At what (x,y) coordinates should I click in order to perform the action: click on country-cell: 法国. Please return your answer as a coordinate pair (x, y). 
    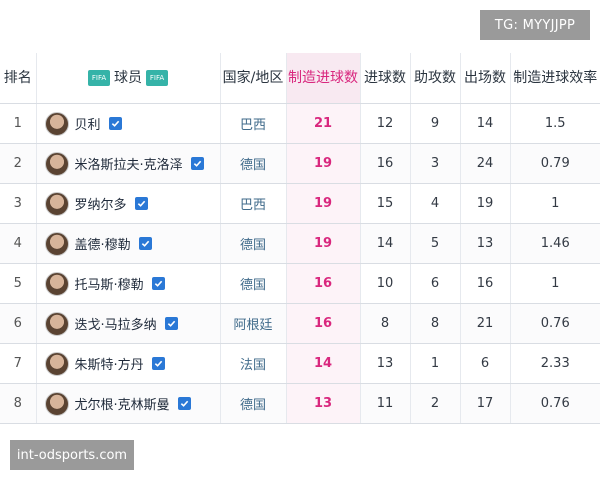
    Looking at the image, I should click on (253, 363).